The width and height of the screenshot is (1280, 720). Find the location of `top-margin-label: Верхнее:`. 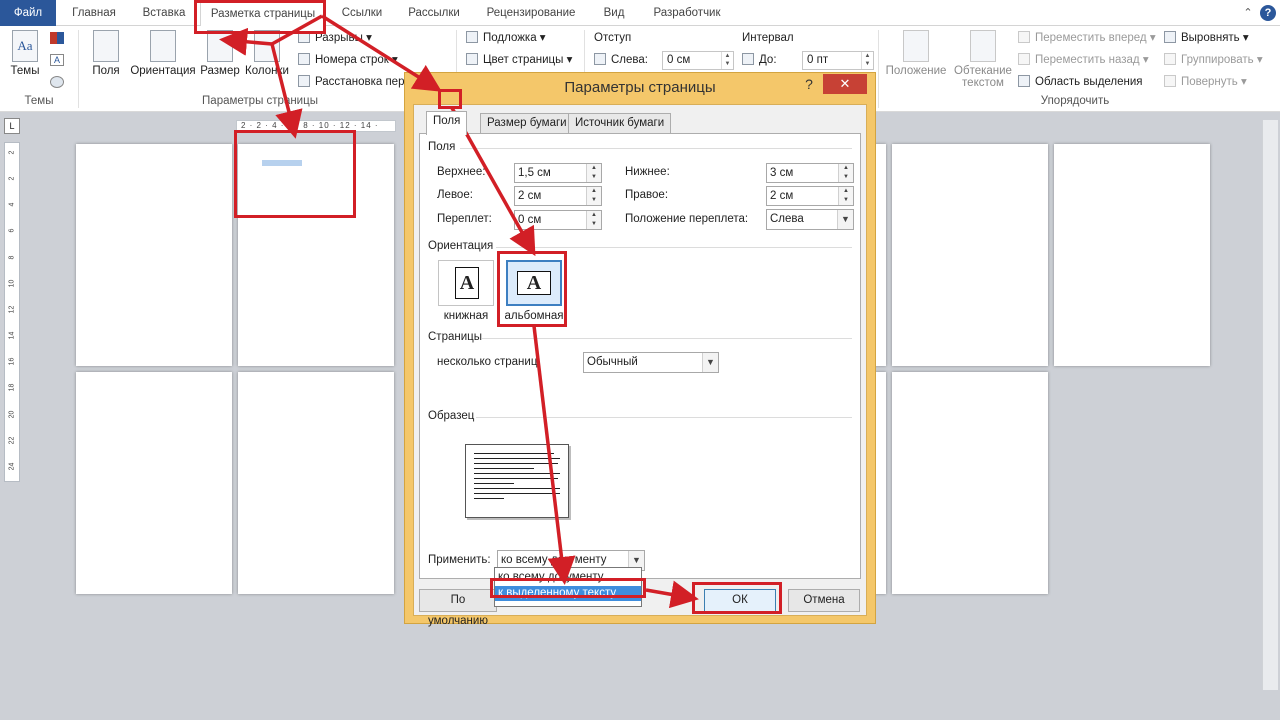

top-margin-label: Верхнее: is located at coordinates (461, 172).